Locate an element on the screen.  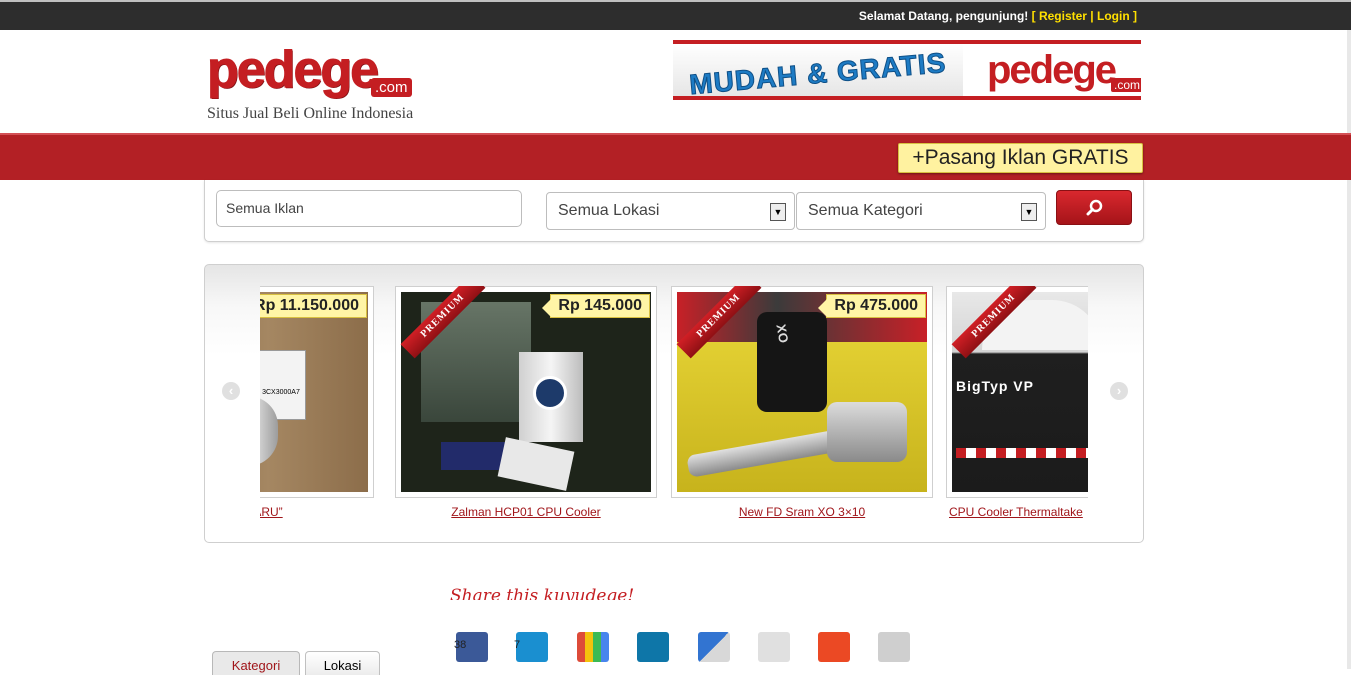
carousel-item: PREMIUM Rp 145.000 is located at coordinates (526, 392).